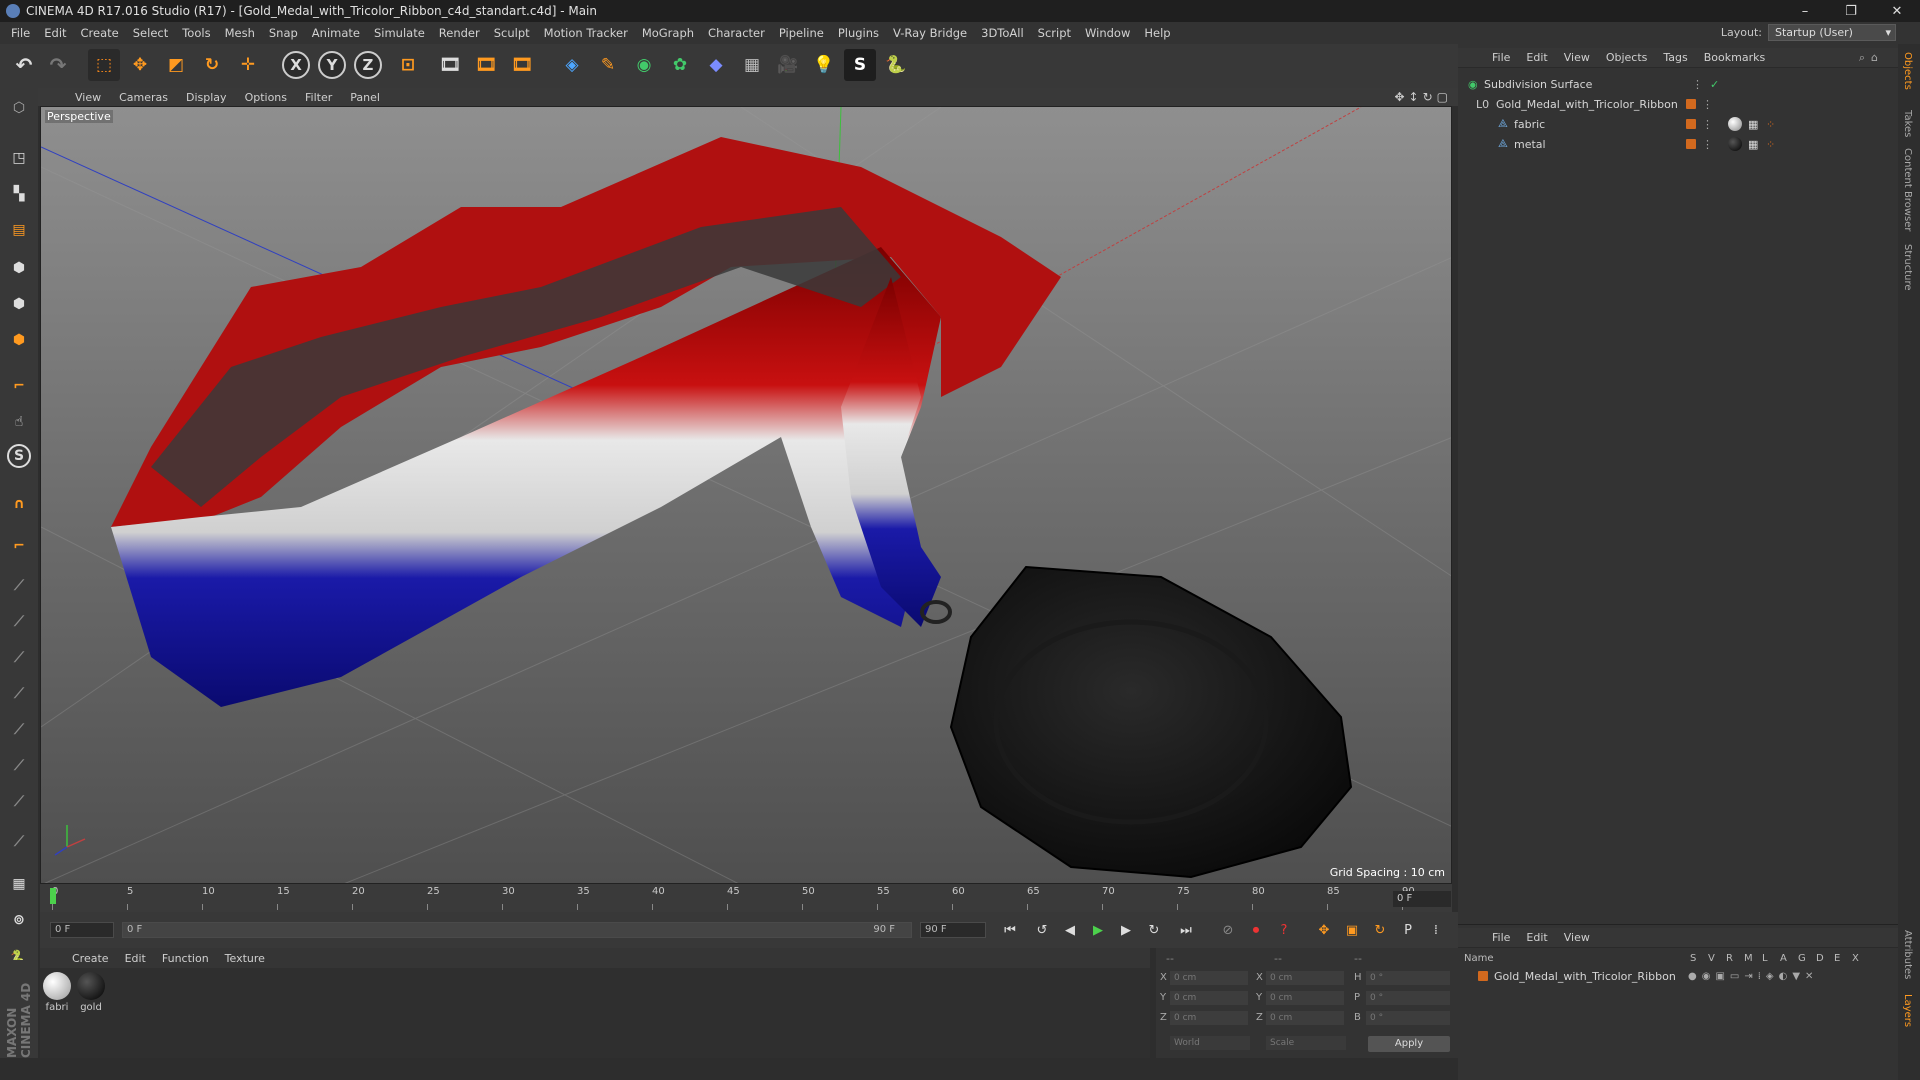 This screenshot has width=1920, height=1080. Describe the element at coordinates (368, 65) in the screenshot. I see `z-axis-lock-button: Z` at that location.